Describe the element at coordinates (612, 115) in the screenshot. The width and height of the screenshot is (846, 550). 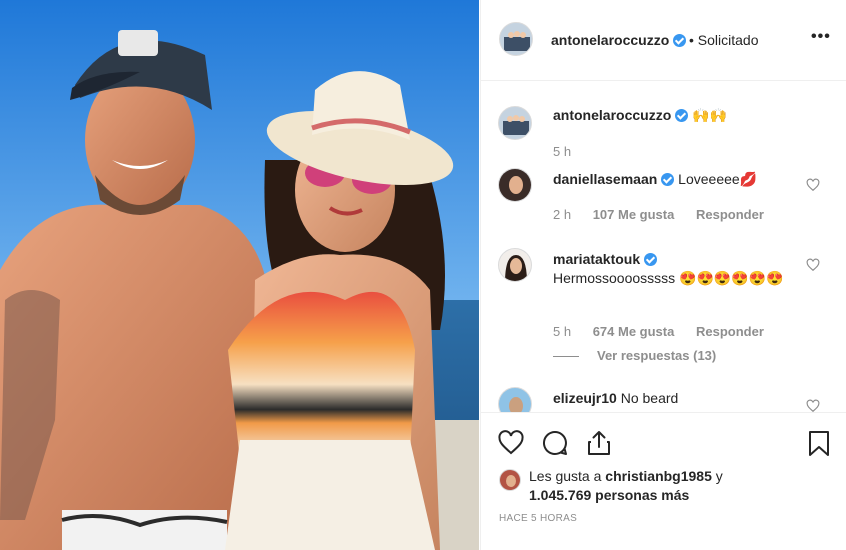
I see `caption-username: antonelaroccuzzo` at that location.